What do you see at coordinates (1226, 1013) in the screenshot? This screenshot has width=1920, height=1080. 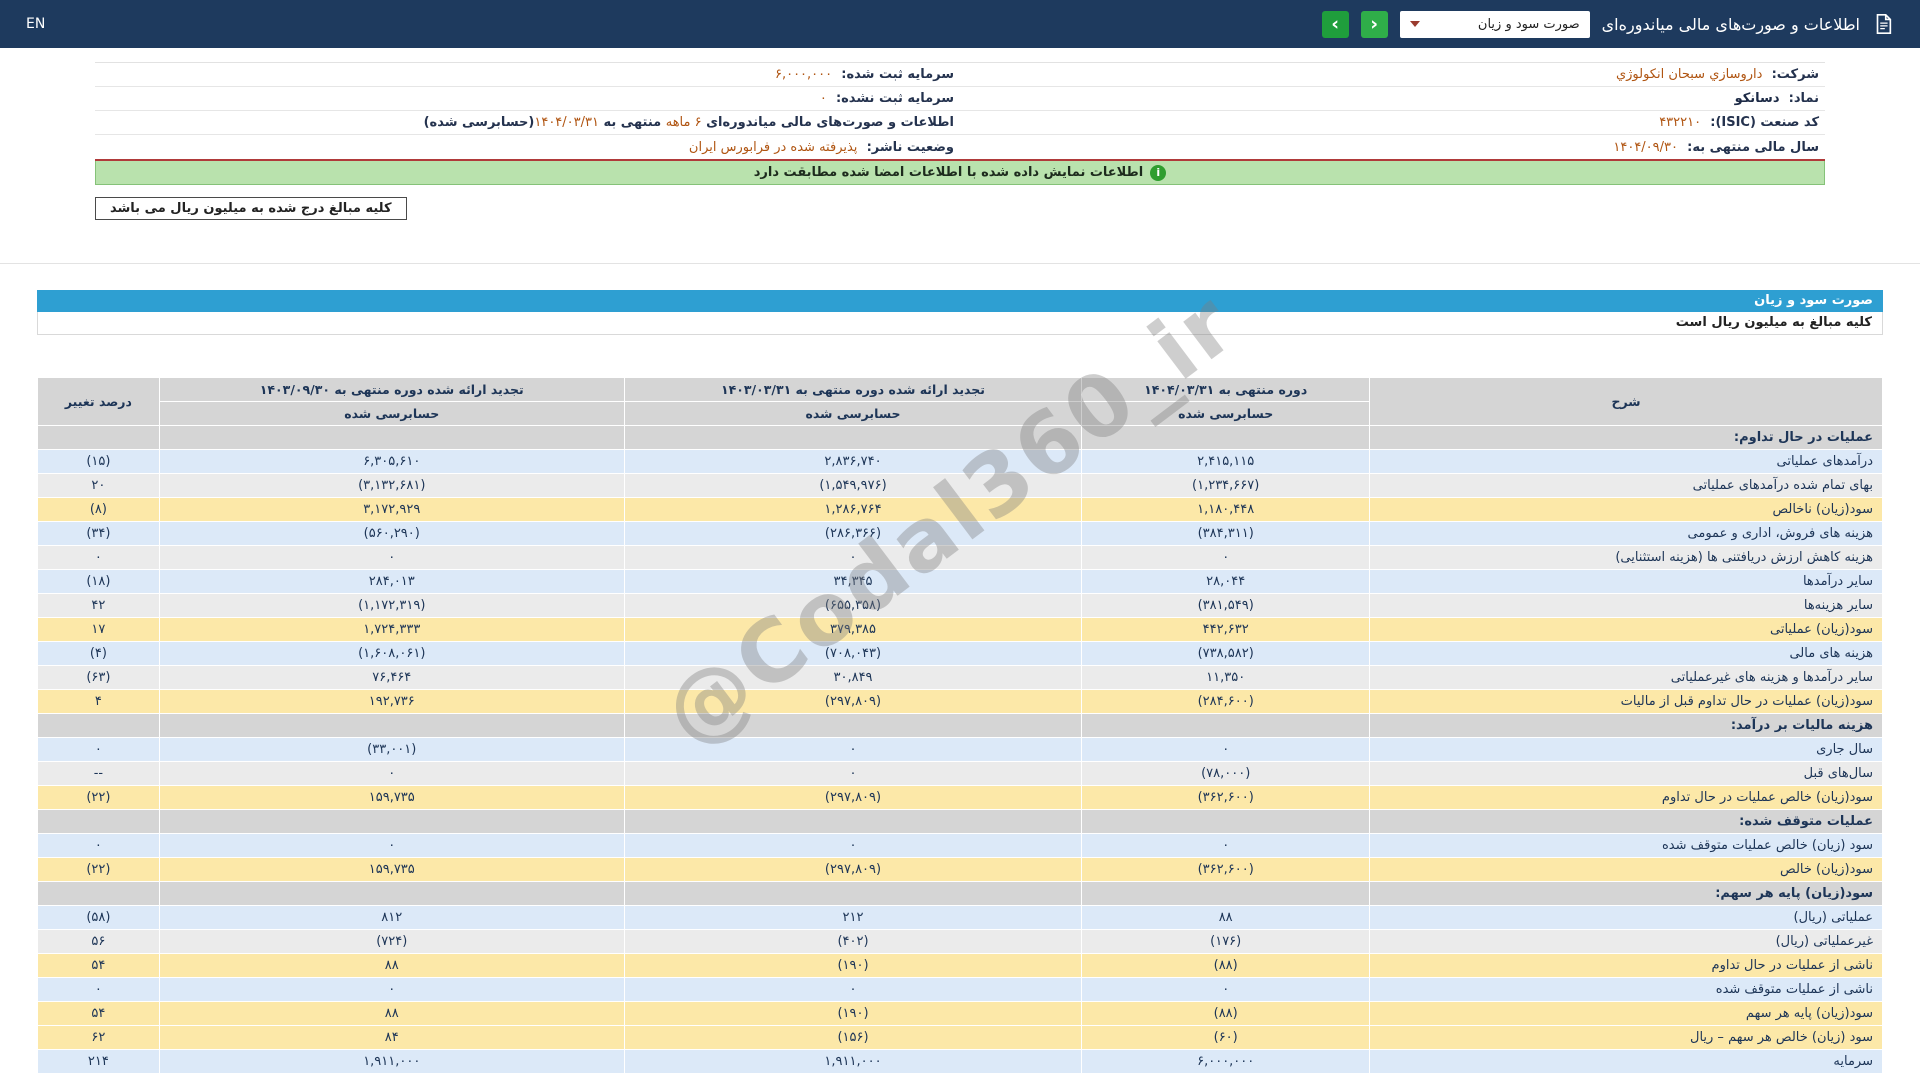 I see `value-period-current: (۸۸)` at bounding box center [1226, 1013].